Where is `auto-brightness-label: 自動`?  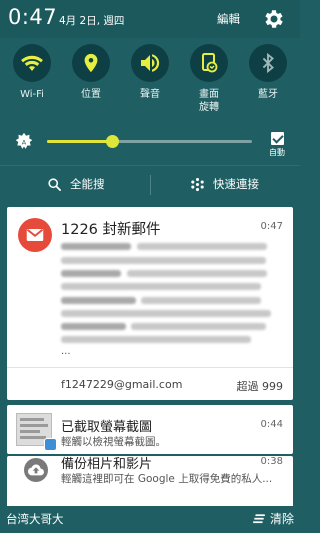 auto-brightness-label: 自動 is located at coordinates (277, 152).